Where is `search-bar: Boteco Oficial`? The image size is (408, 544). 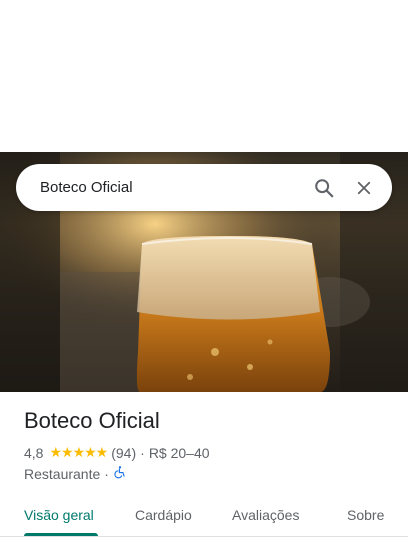
search-bar: Boteco Oficial is located at coordinates (204, 187).